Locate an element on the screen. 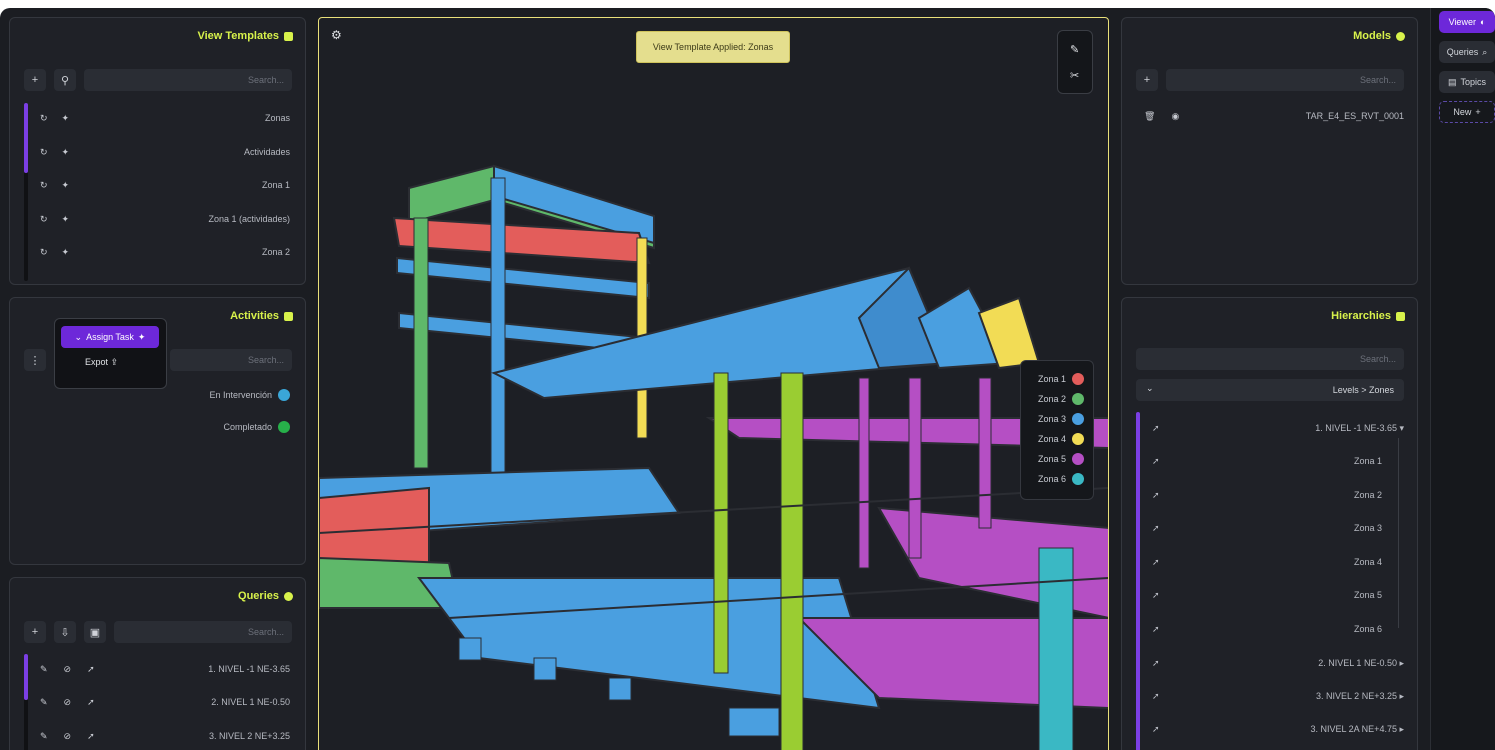 This screenshot has width=1495, height=750. templates-rail is located at coordinates (26, 192).